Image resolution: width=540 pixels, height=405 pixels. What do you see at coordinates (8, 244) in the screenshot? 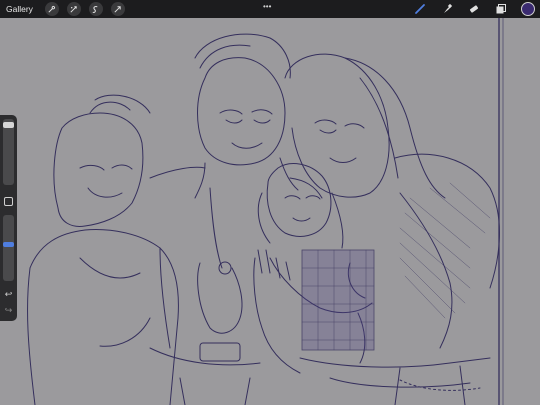
I see `opacity-thumb` at bounding box center [8, 244].